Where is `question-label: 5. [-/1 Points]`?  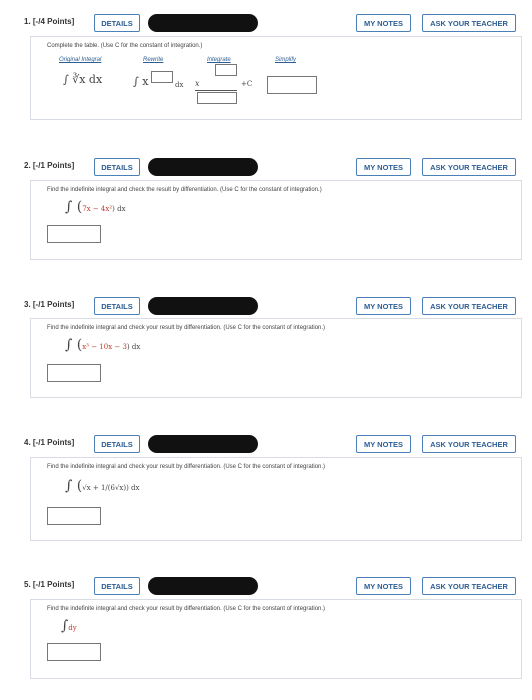
question-label: 5. [-/1 Points] is located at coordinates (49, 584).